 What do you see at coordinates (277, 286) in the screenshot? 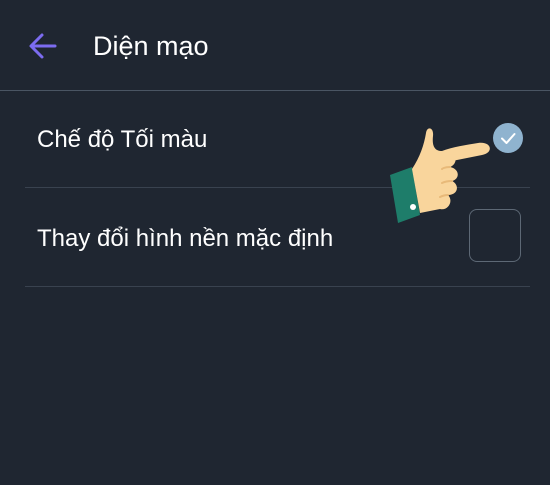
I see `divider` at bounding box center [277, 286].